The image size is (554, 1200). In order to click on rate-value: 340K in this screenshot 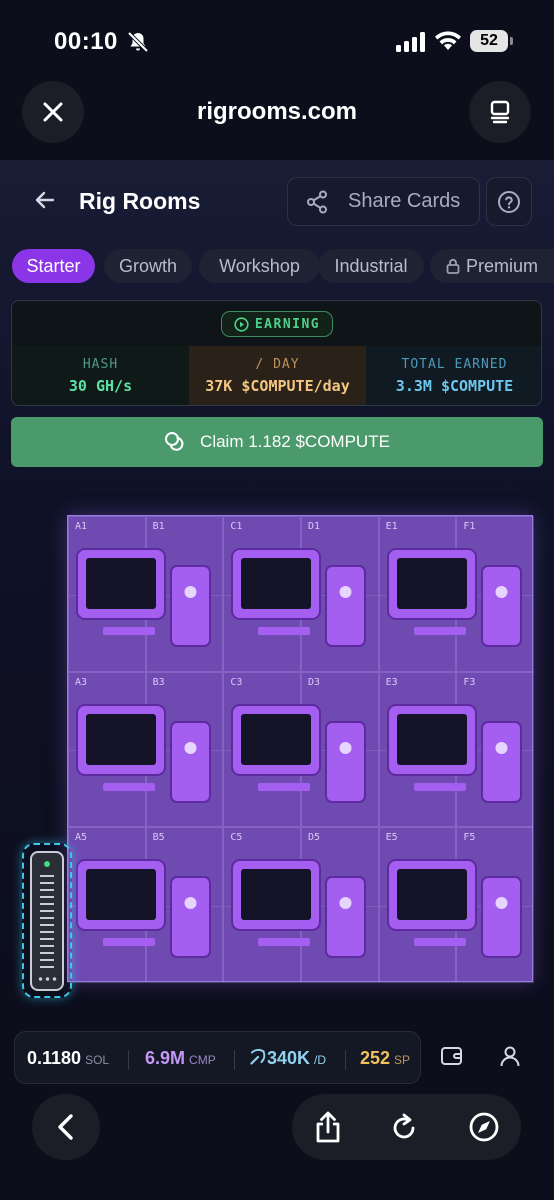, I will do `click(289, 1058)`.